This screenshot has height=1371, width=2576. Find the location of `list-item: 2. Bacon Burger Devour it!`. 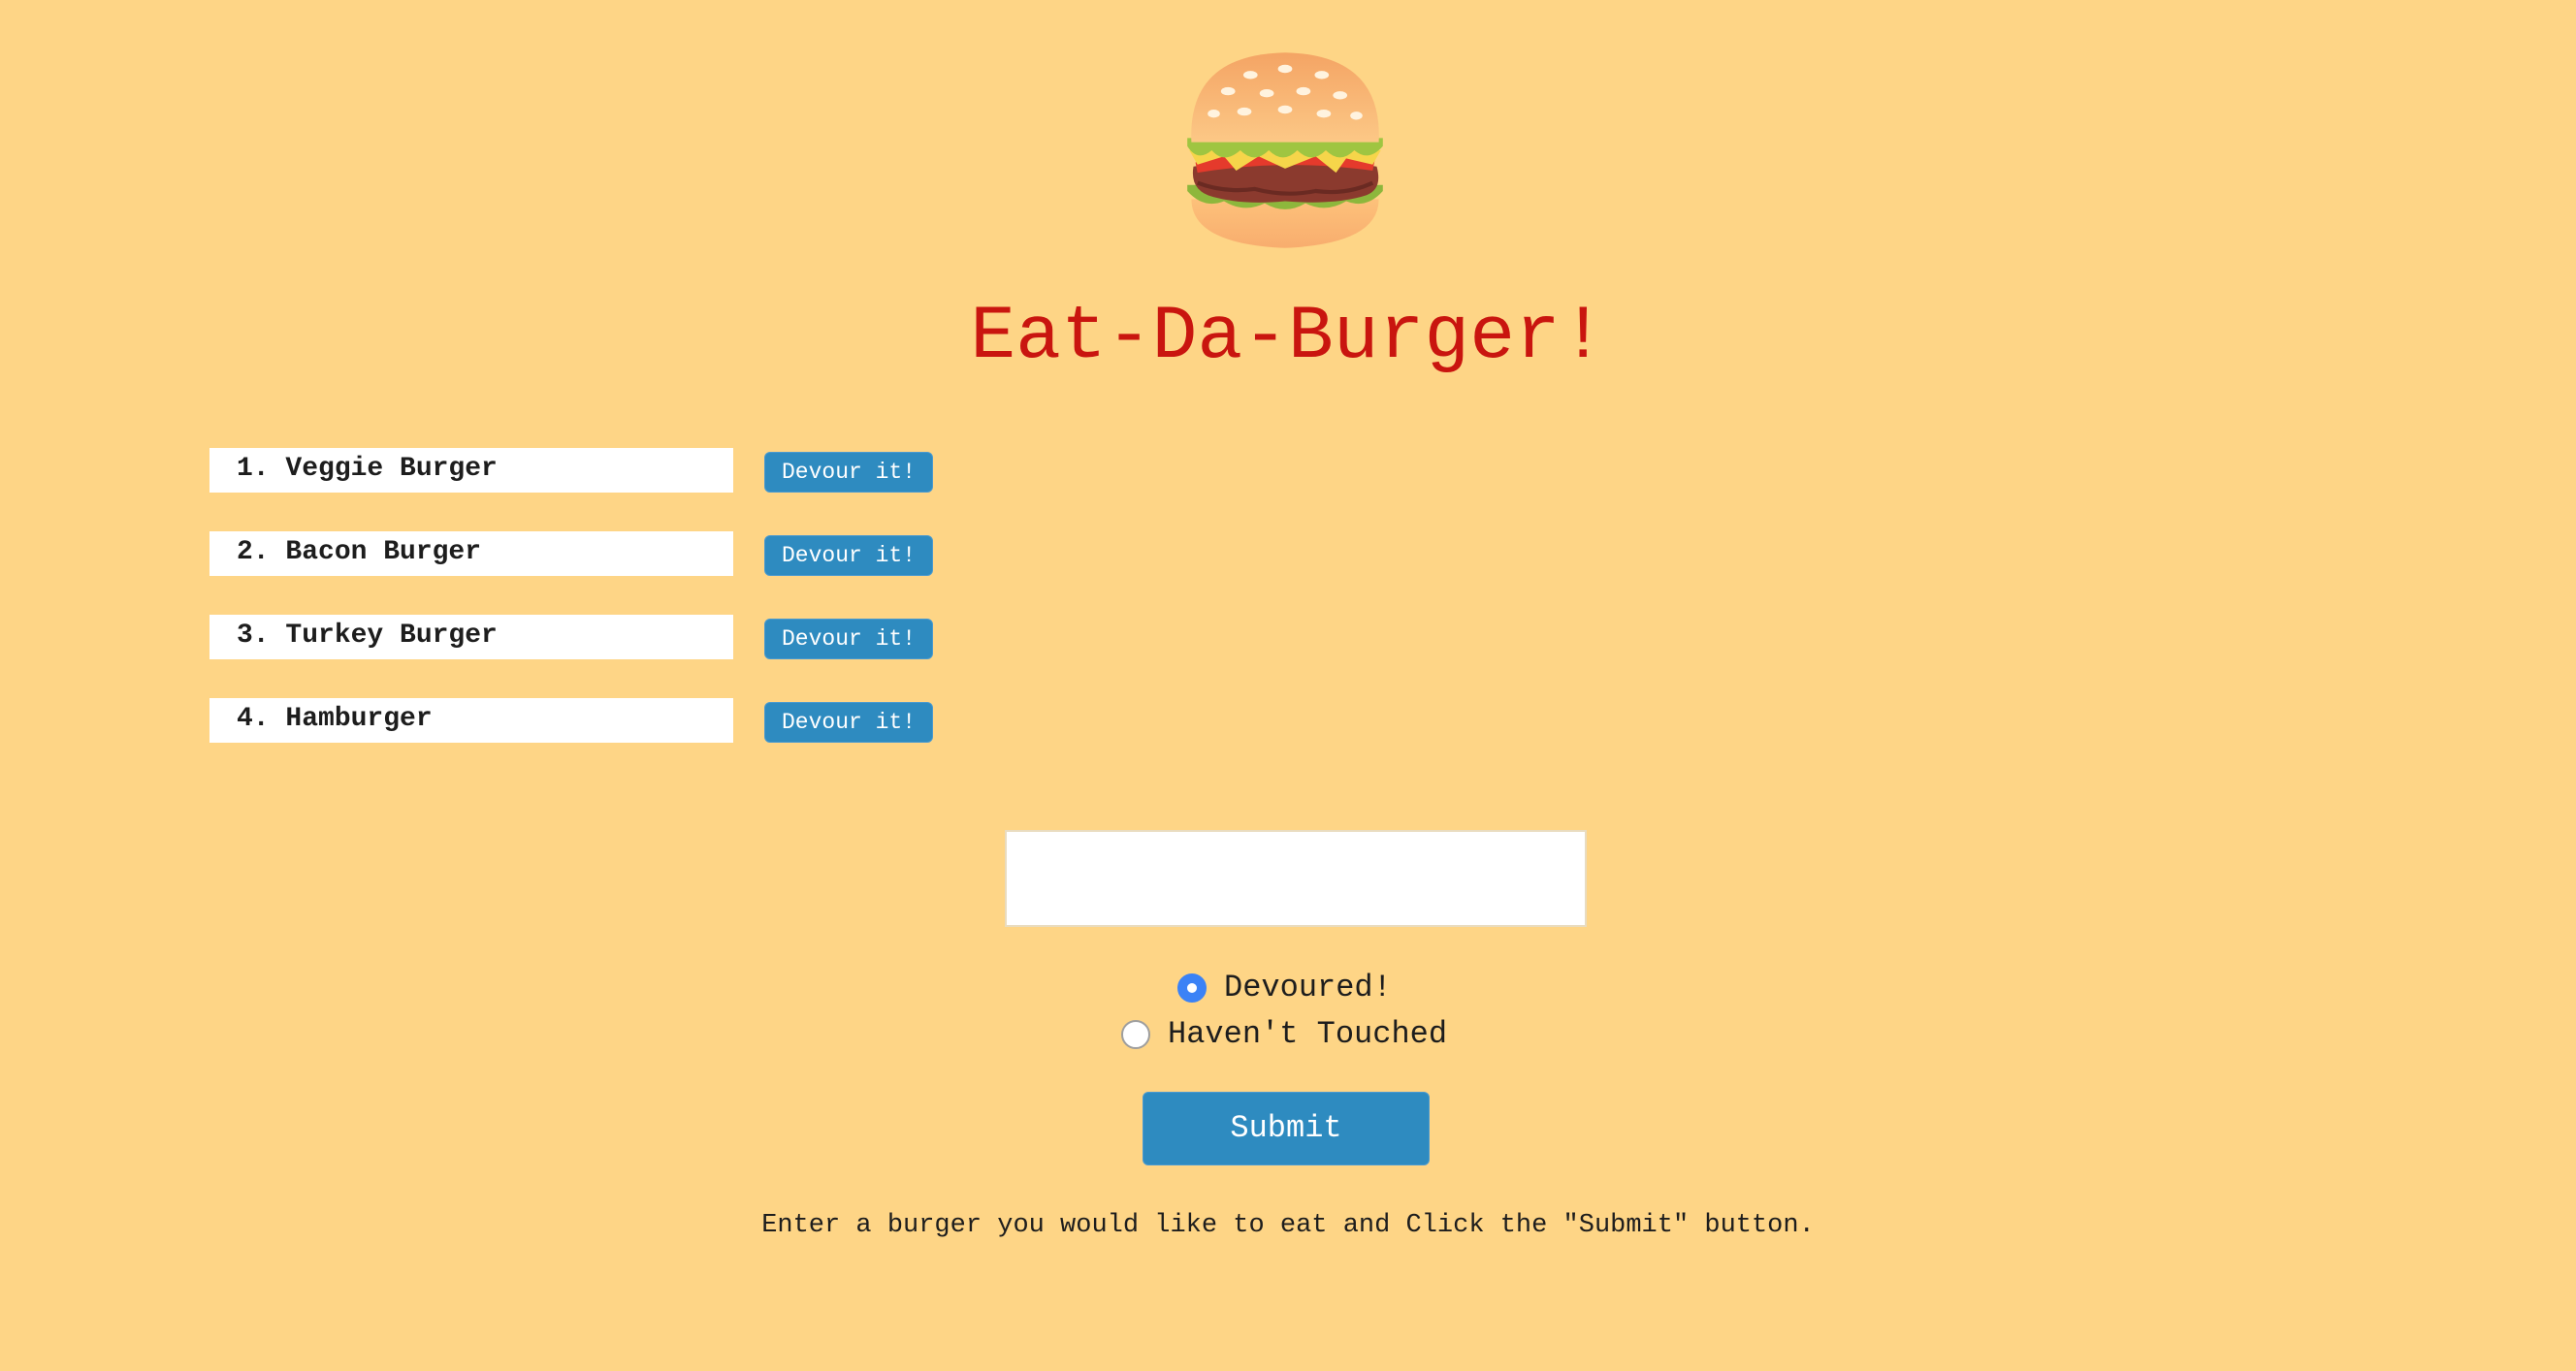

list-item: 2. Bacon Burger Devour it! is located at coordinates (597, 573).